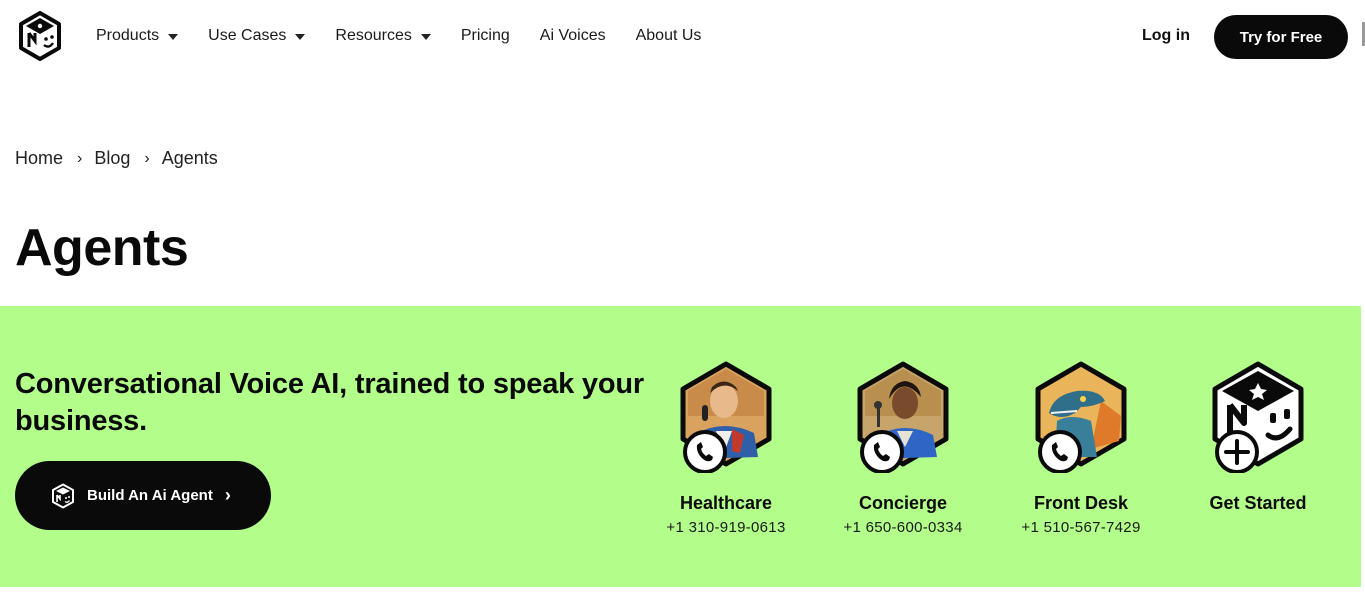 This screenshot has height=596, width=1365. I want to click on agent-name: Concierge, so click(903, 503).